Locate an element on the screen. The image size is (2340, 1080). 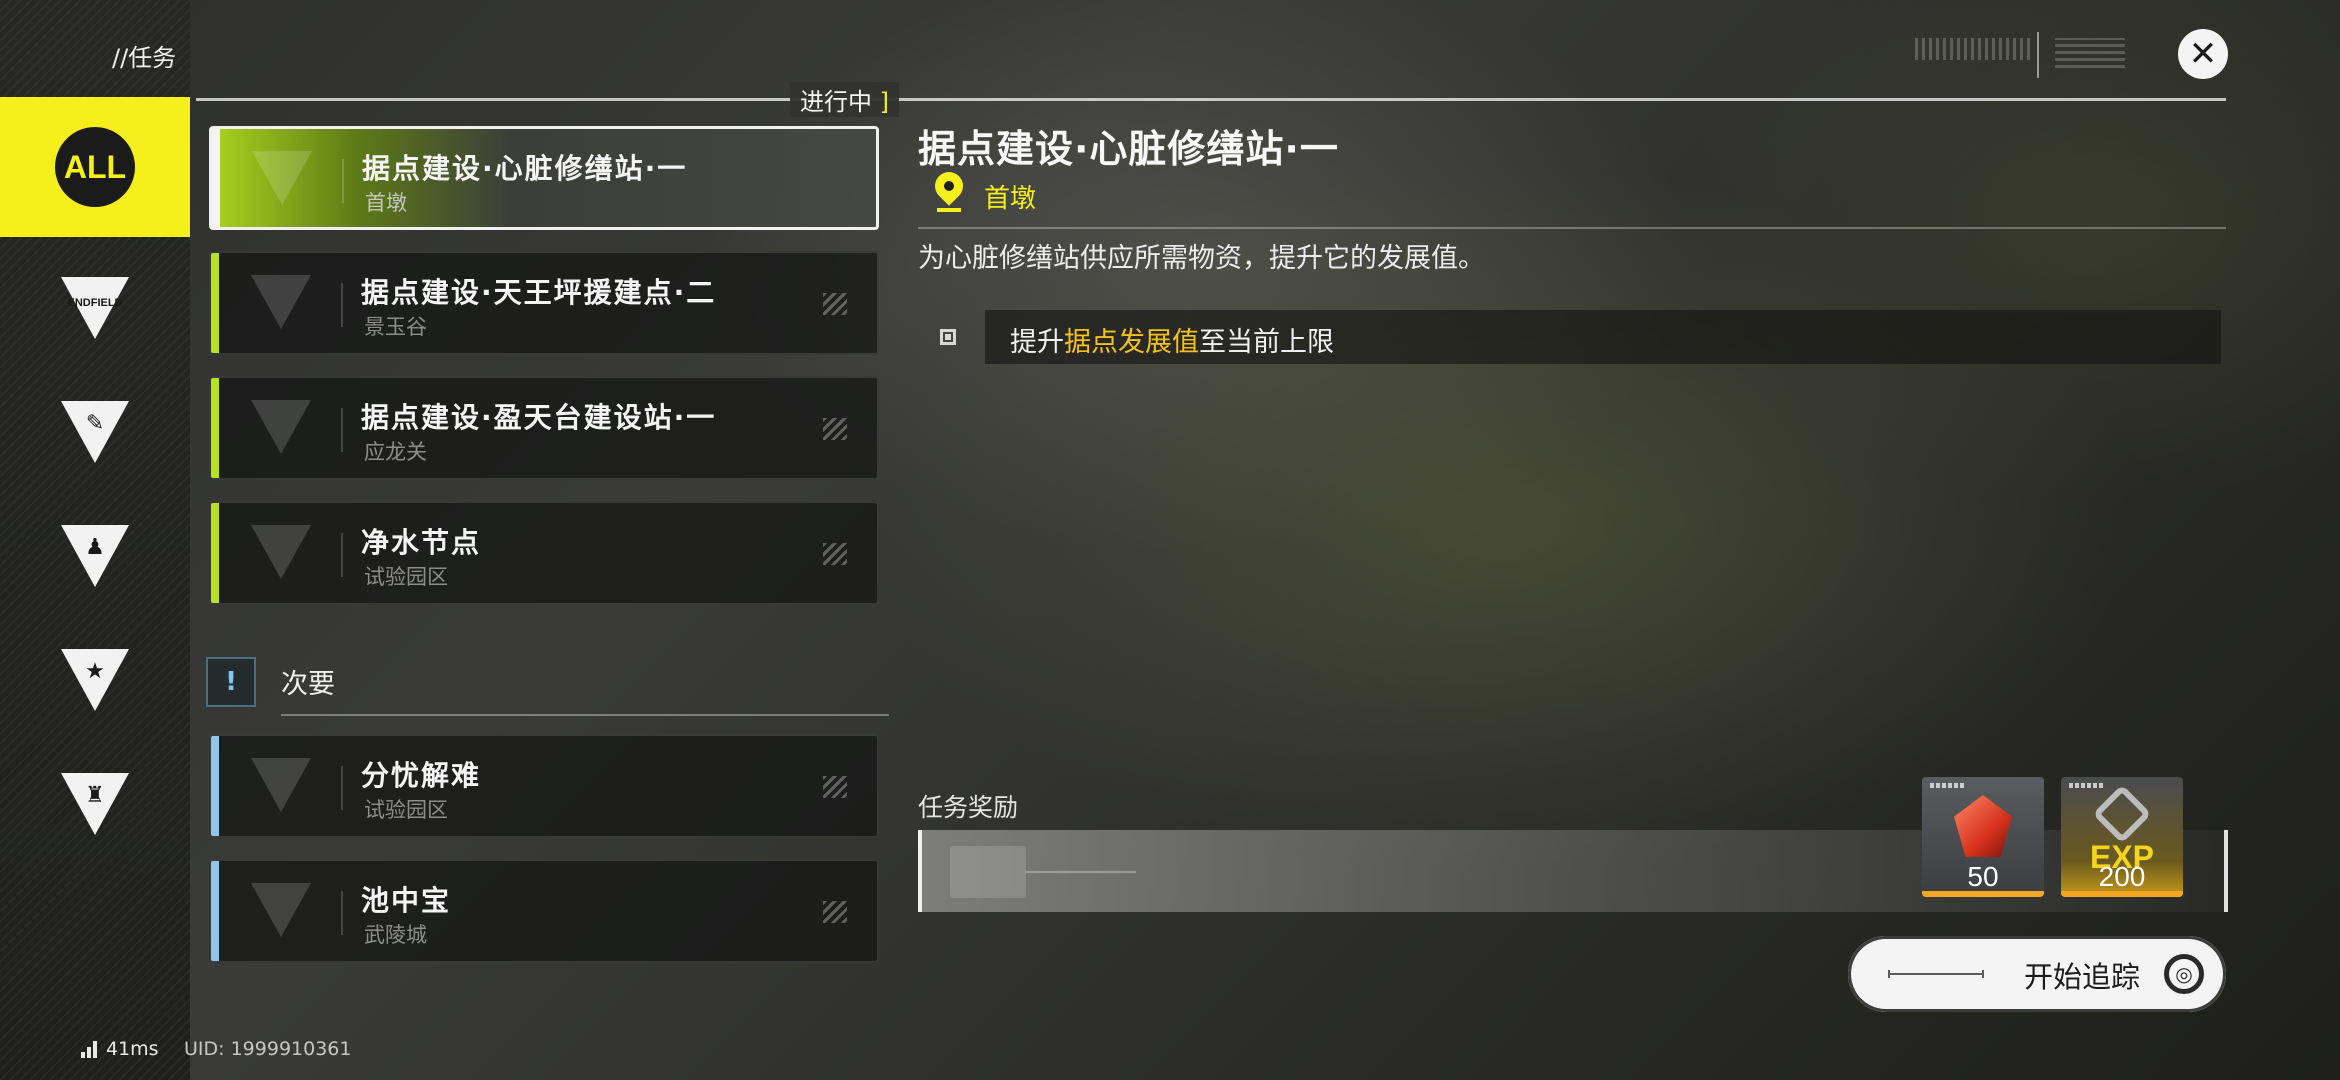
quest-description: 为心脏修缮站供应所需物资，提升它的发展值。 is located at coordinates (1201, 258).